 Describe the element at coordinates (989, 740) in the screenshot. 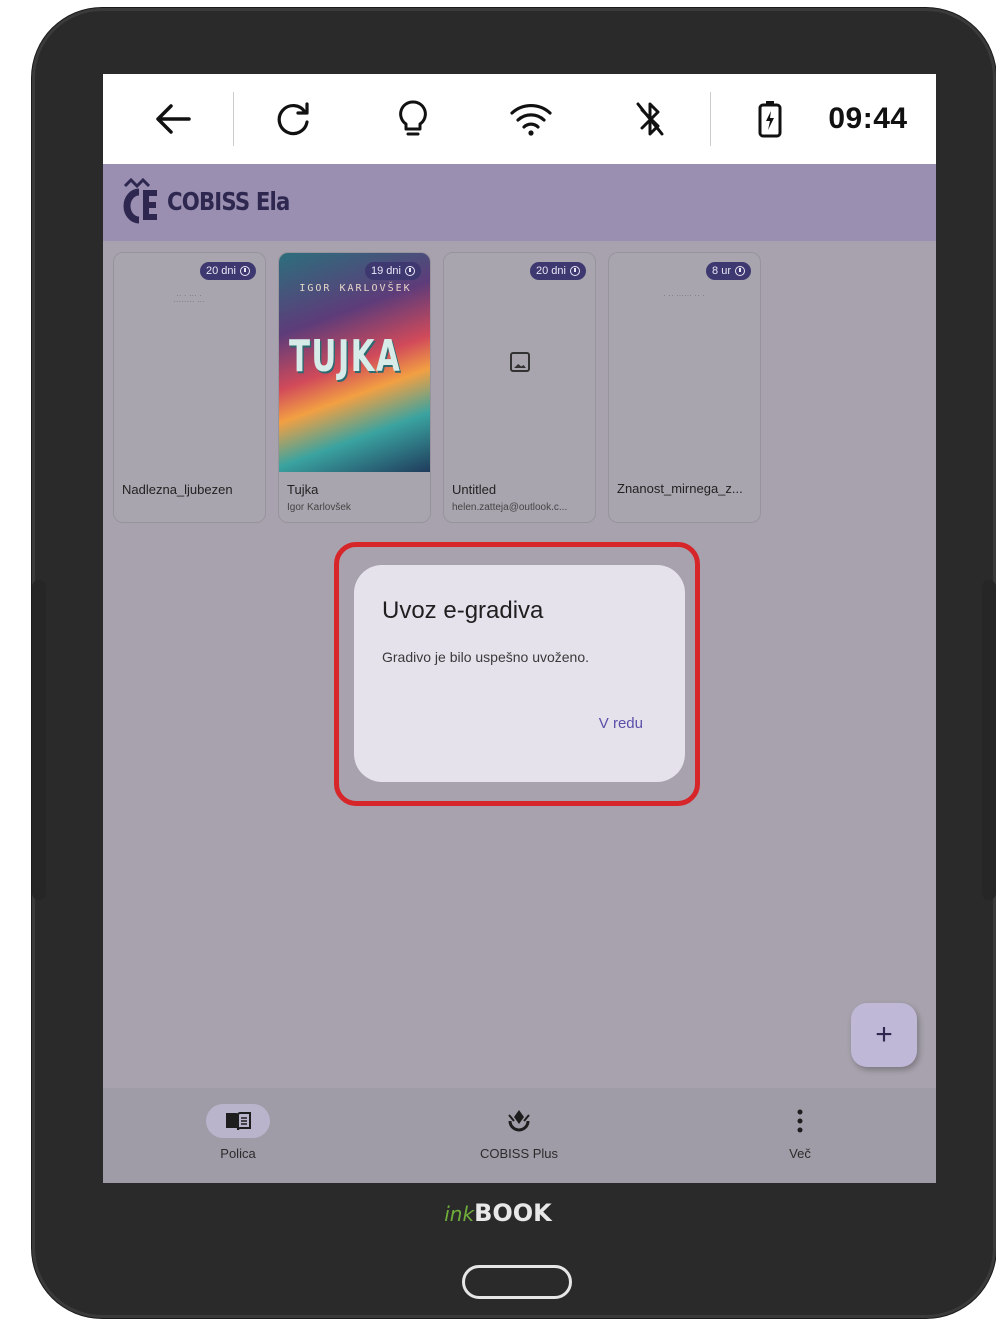

I see `side-button-right` at that location.